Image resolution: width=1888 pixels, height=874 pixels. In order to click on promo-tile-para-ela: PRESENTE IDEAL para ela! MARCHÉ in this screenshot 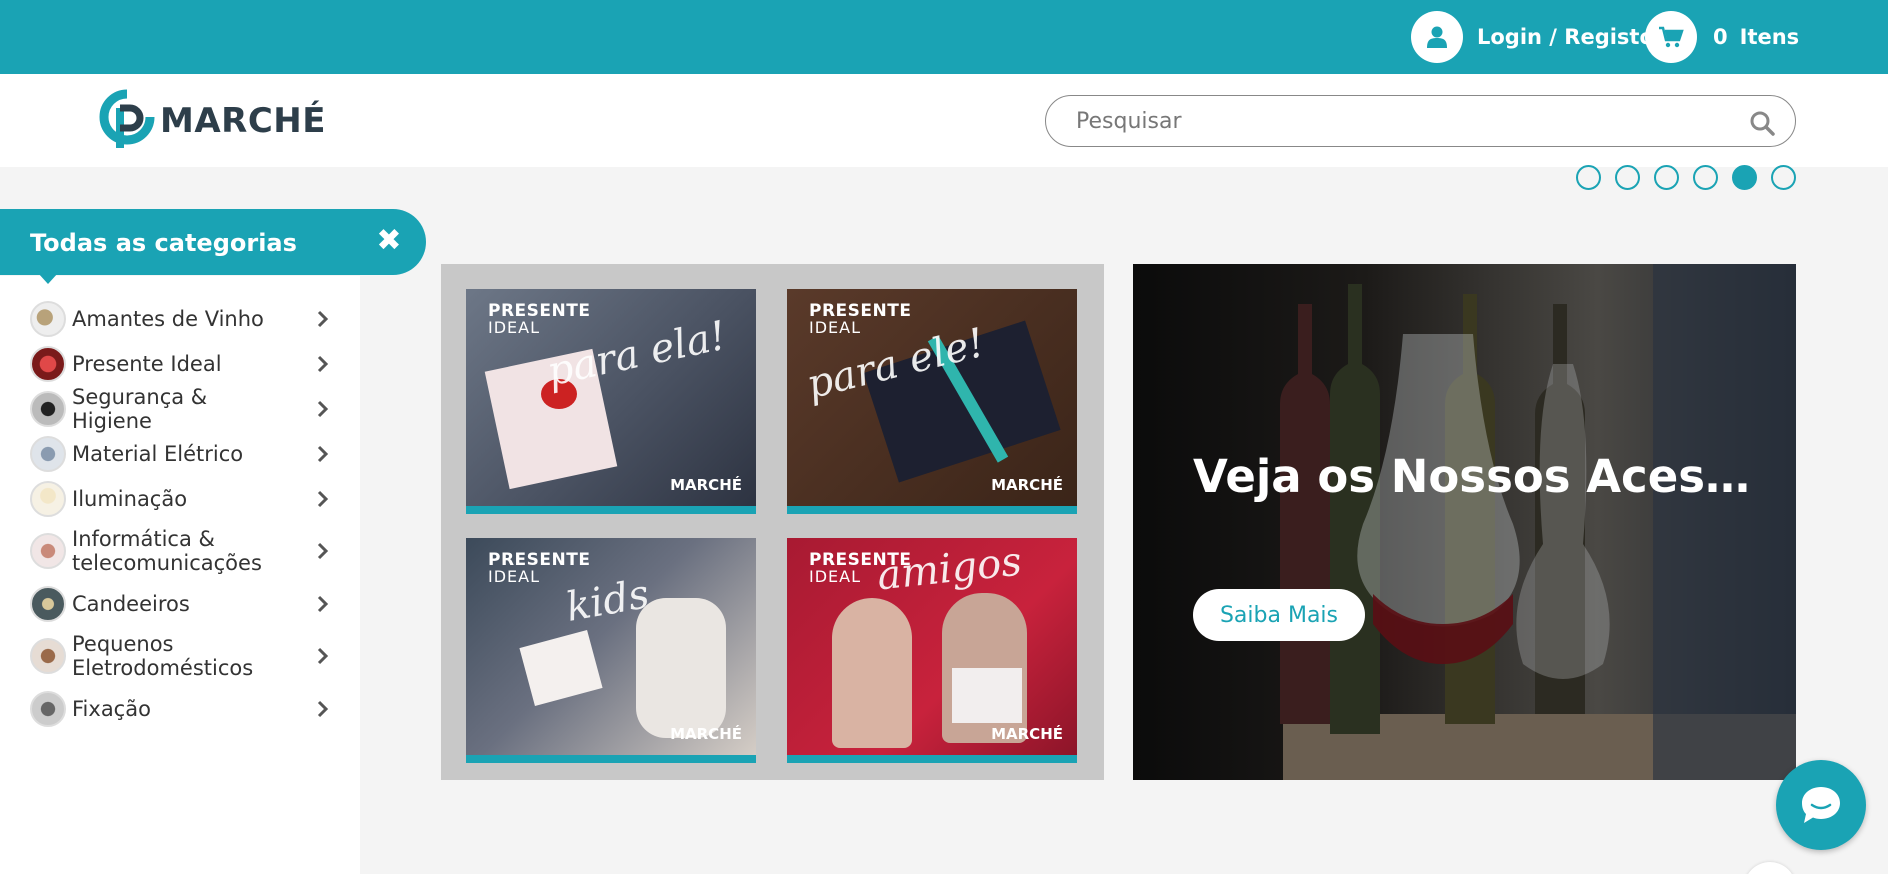, I will do `click(611, 401)`.